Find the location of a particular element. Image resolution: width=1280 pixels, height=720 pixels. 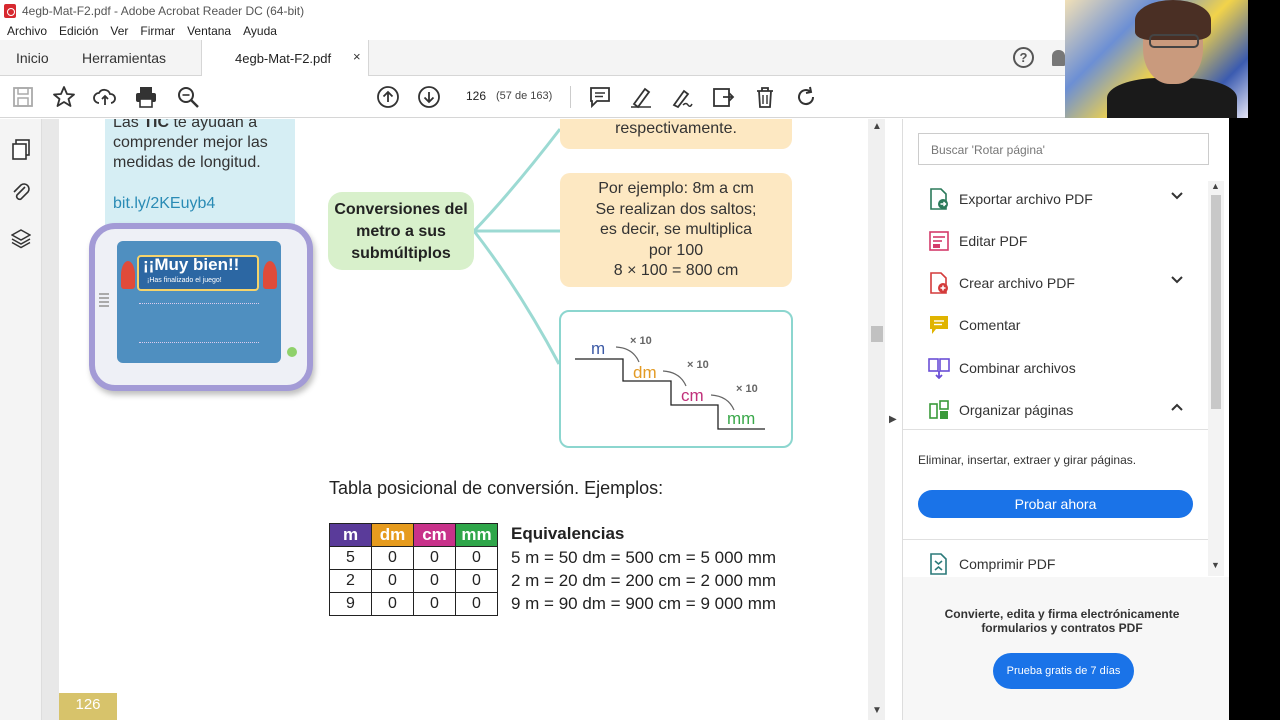

tool-combine-files: Combinar archivos is located at coordinates (1055, 368).